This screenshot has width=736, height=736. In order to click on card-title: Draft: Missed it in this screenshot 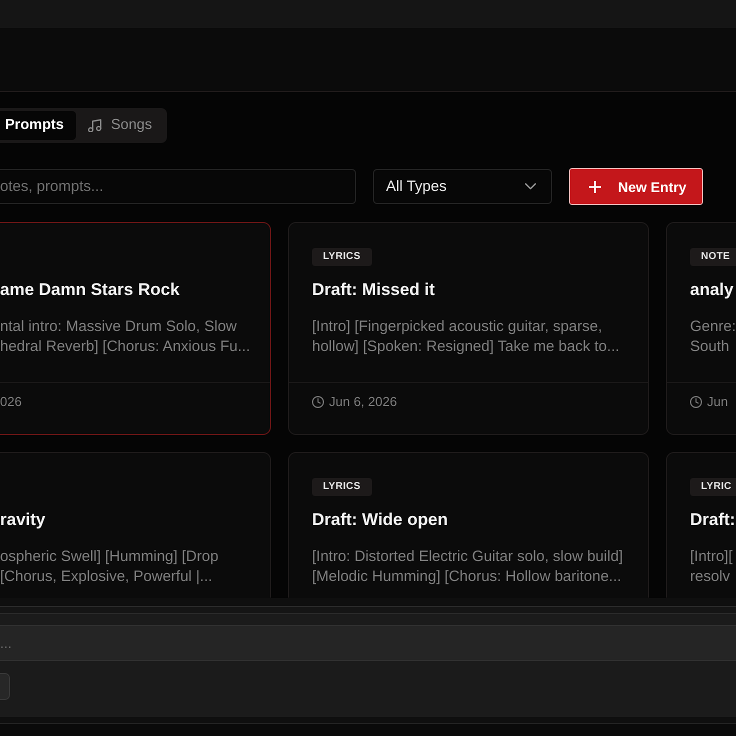, I will do `click(373, 290)`.